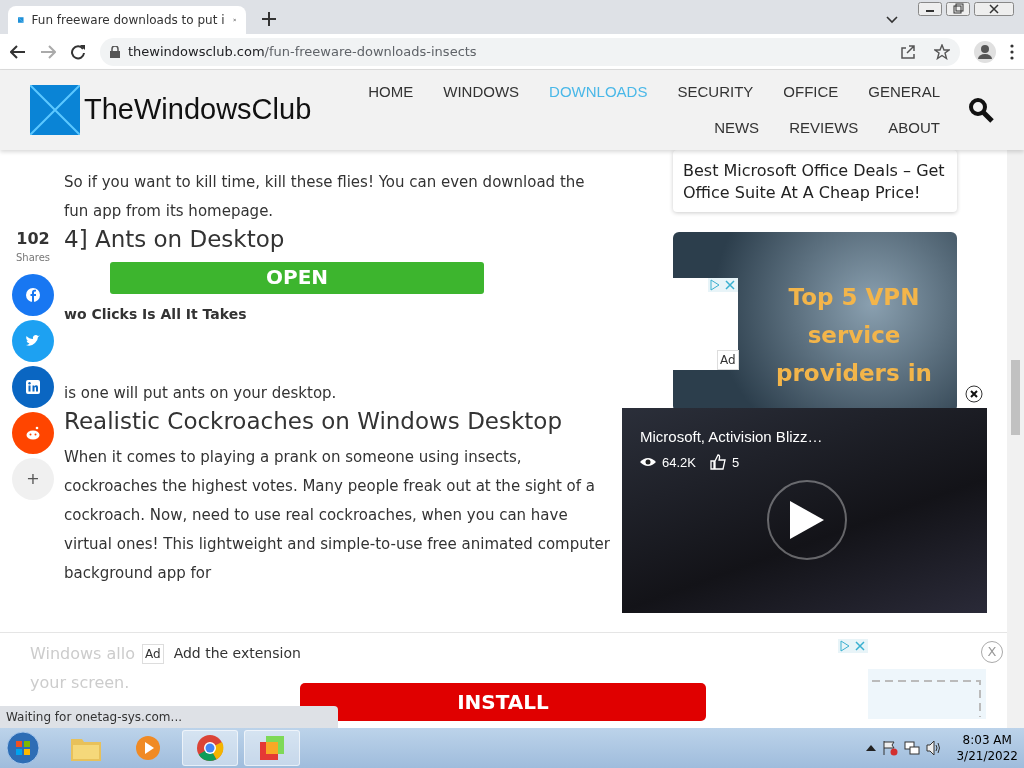 This screenshot has height=768, width=1024. I want to click on alien-head-icon, so click(33, 433).